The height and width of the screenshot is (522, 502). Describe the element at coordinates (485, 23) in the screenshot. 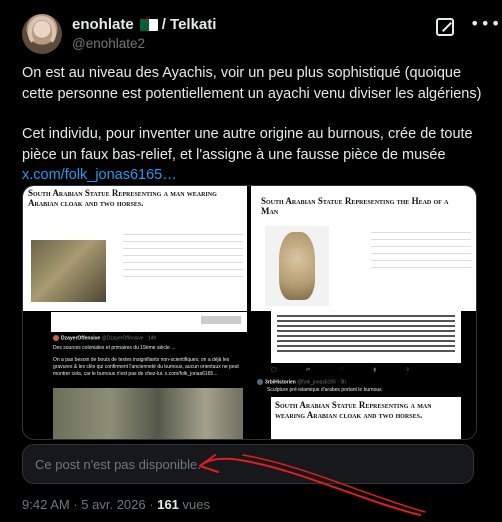

I see `more-options-icon: •••` at that location.